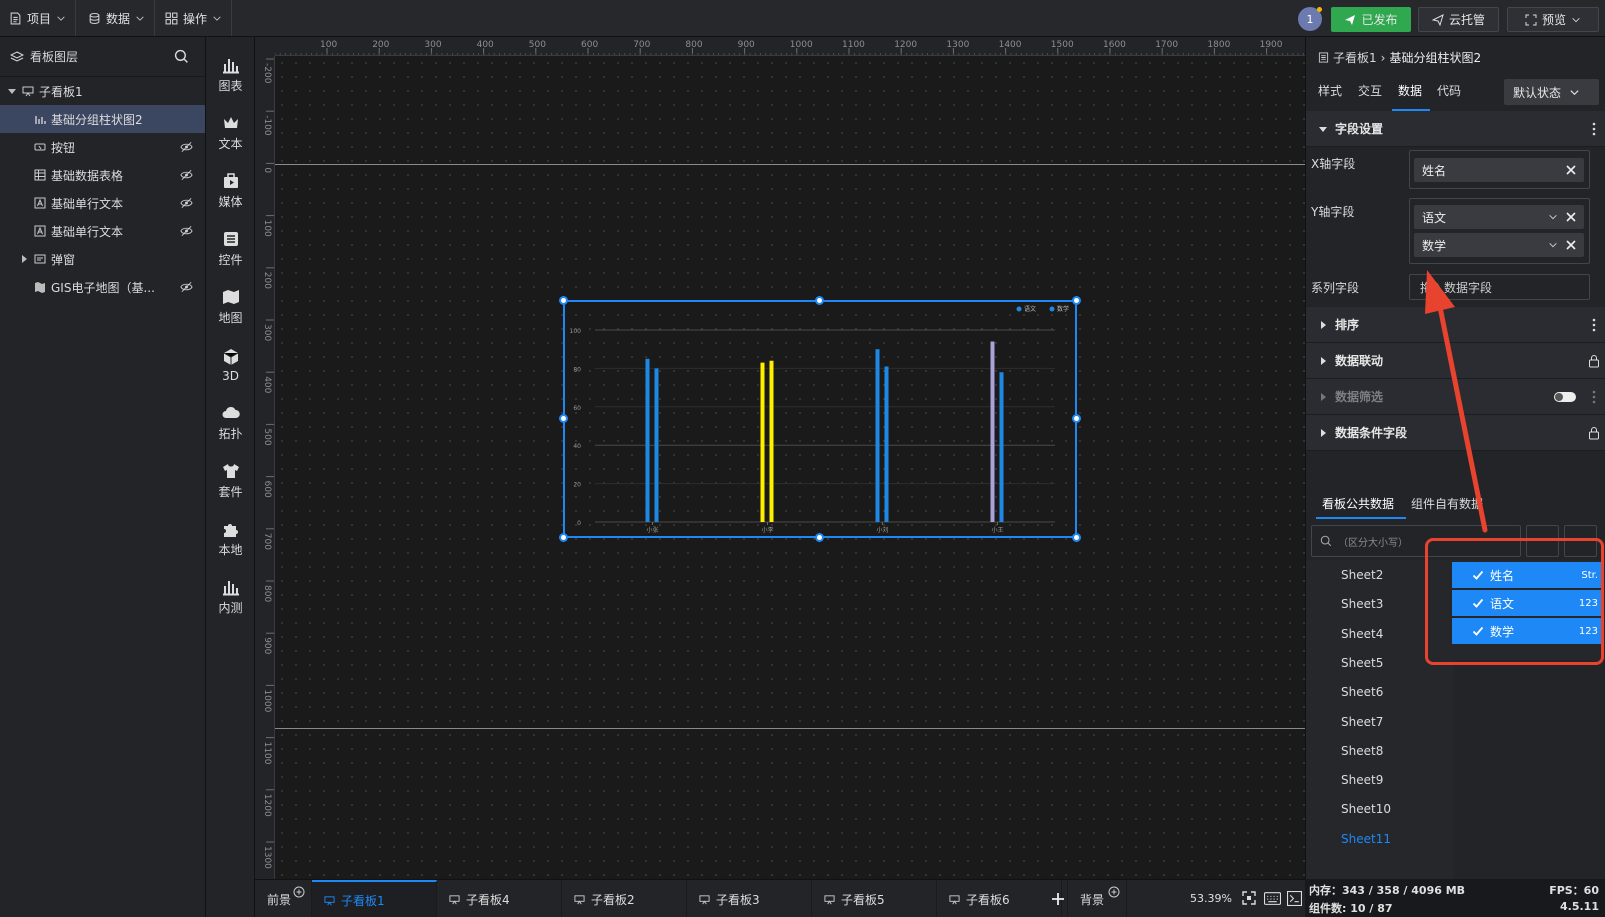 The height and width of the screenshot is (917, 1605). I want to click on board-tab: 子看板3, so click(749, 898).